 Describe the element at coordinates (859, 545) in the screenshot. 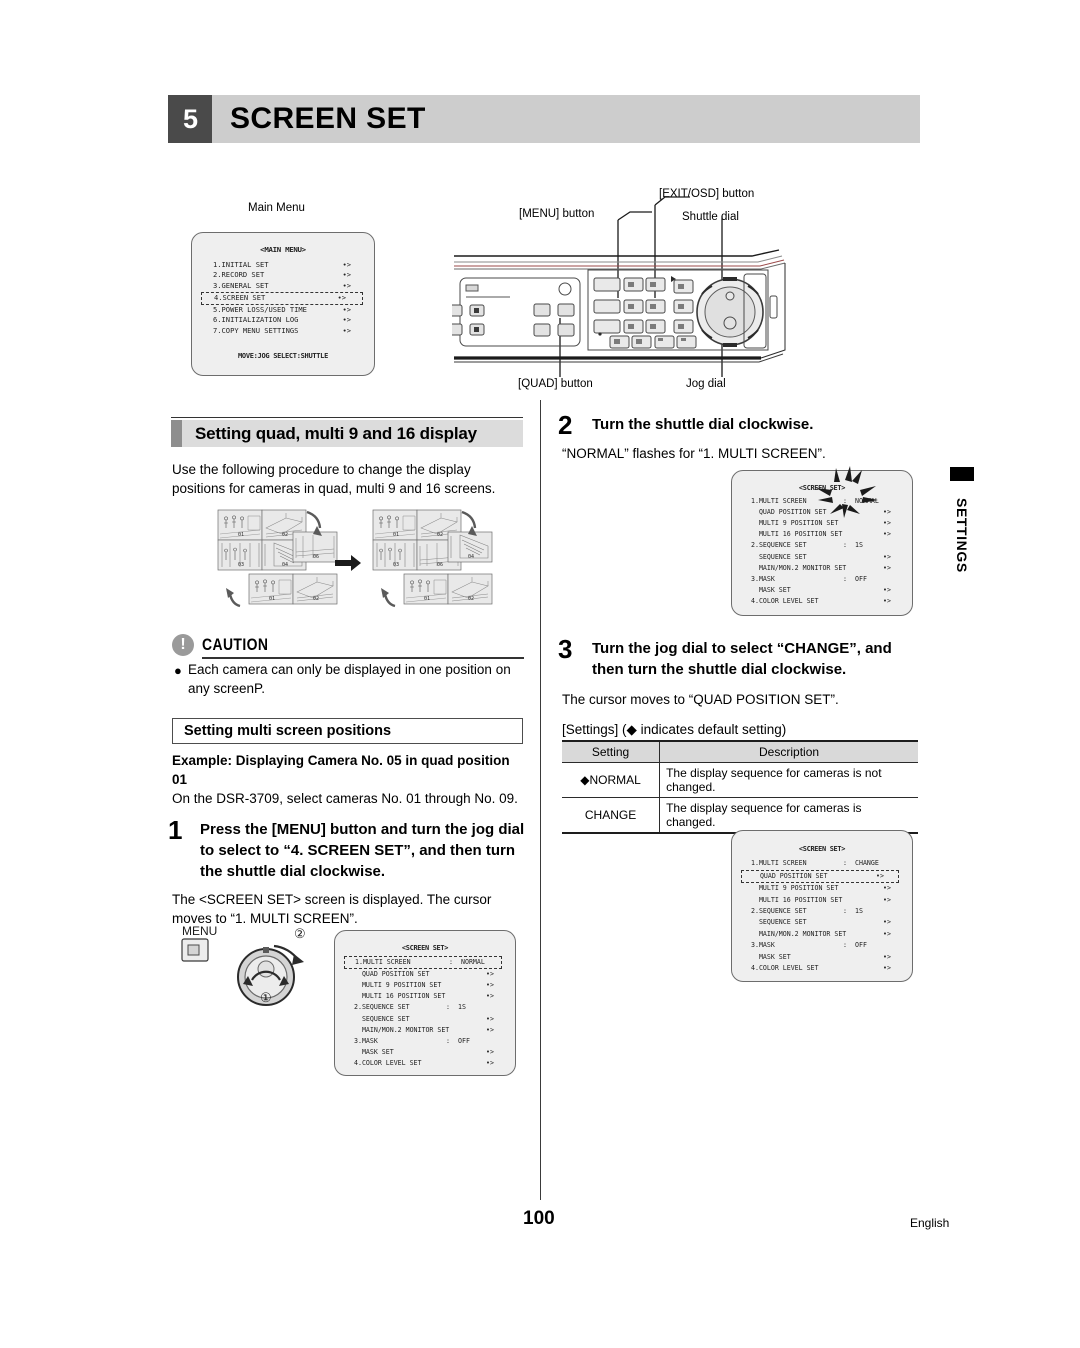

I see `screen-set-osd-row-value: 1S` at that location.